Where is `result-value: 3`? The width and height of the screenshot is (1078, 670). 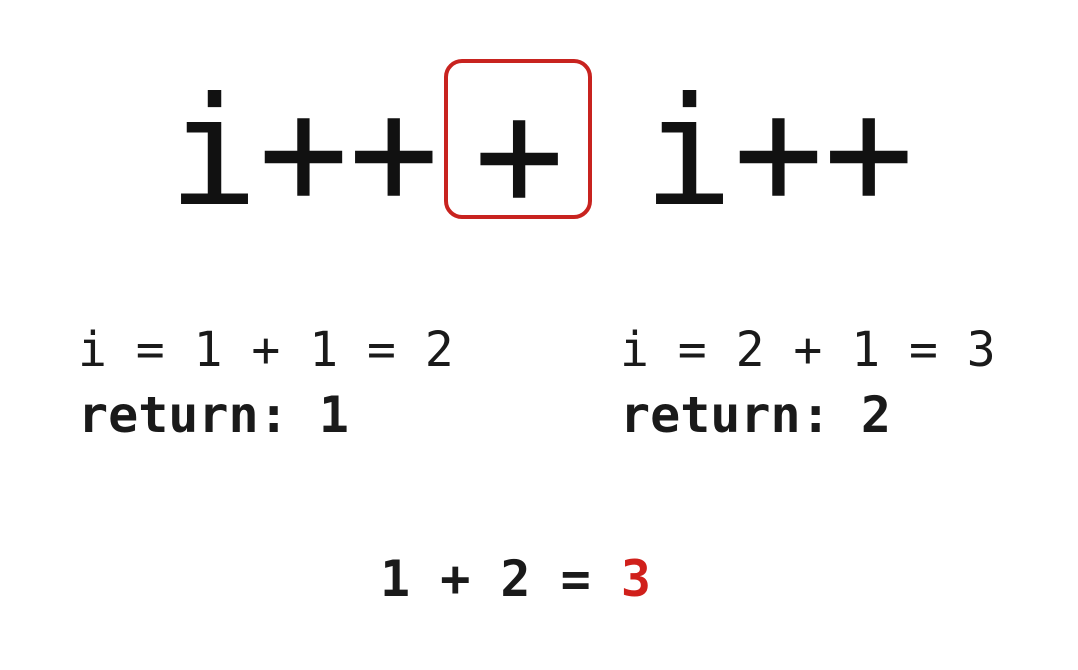 result-value: 3 is located at coordinates (635, 579).